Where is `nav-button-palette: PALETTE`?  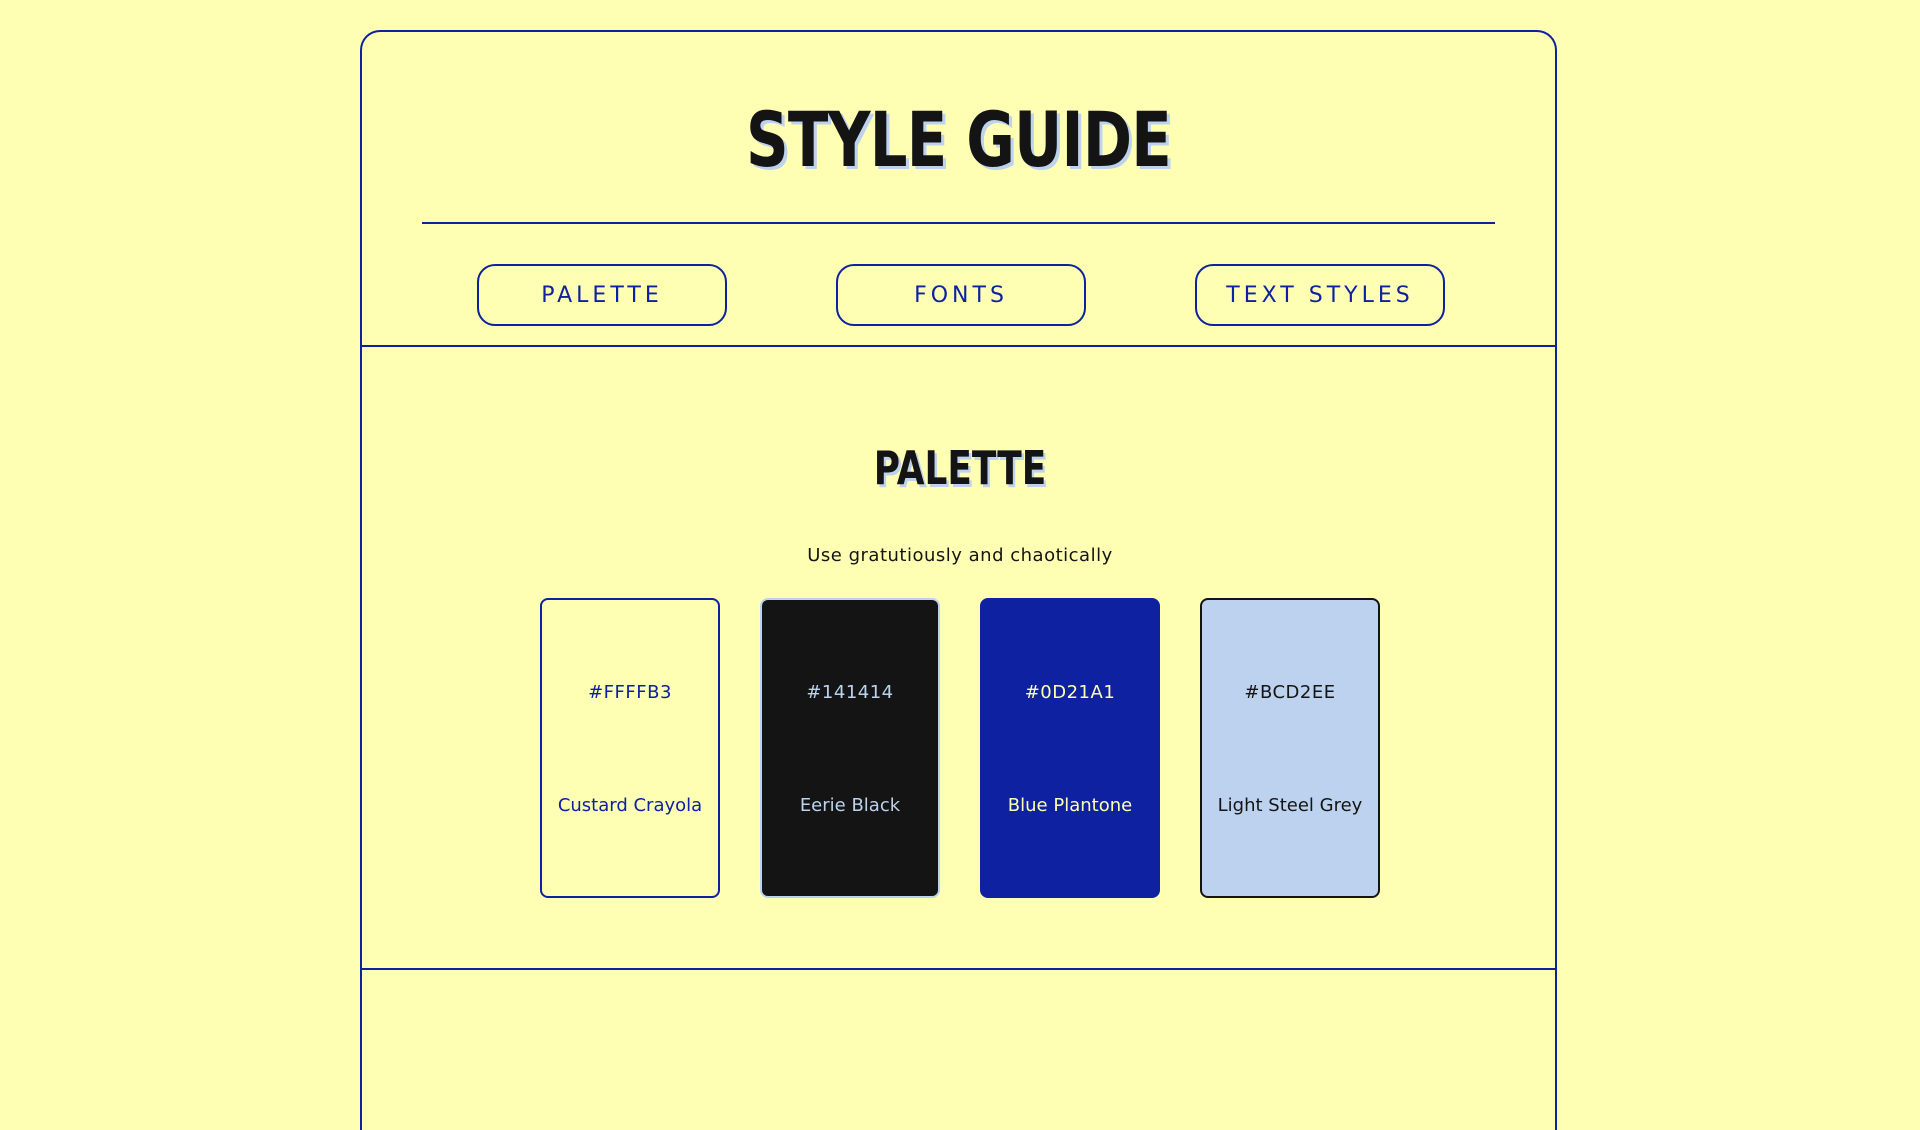 nav-button-palette: PALETTE is located at coordinates (602, 295).